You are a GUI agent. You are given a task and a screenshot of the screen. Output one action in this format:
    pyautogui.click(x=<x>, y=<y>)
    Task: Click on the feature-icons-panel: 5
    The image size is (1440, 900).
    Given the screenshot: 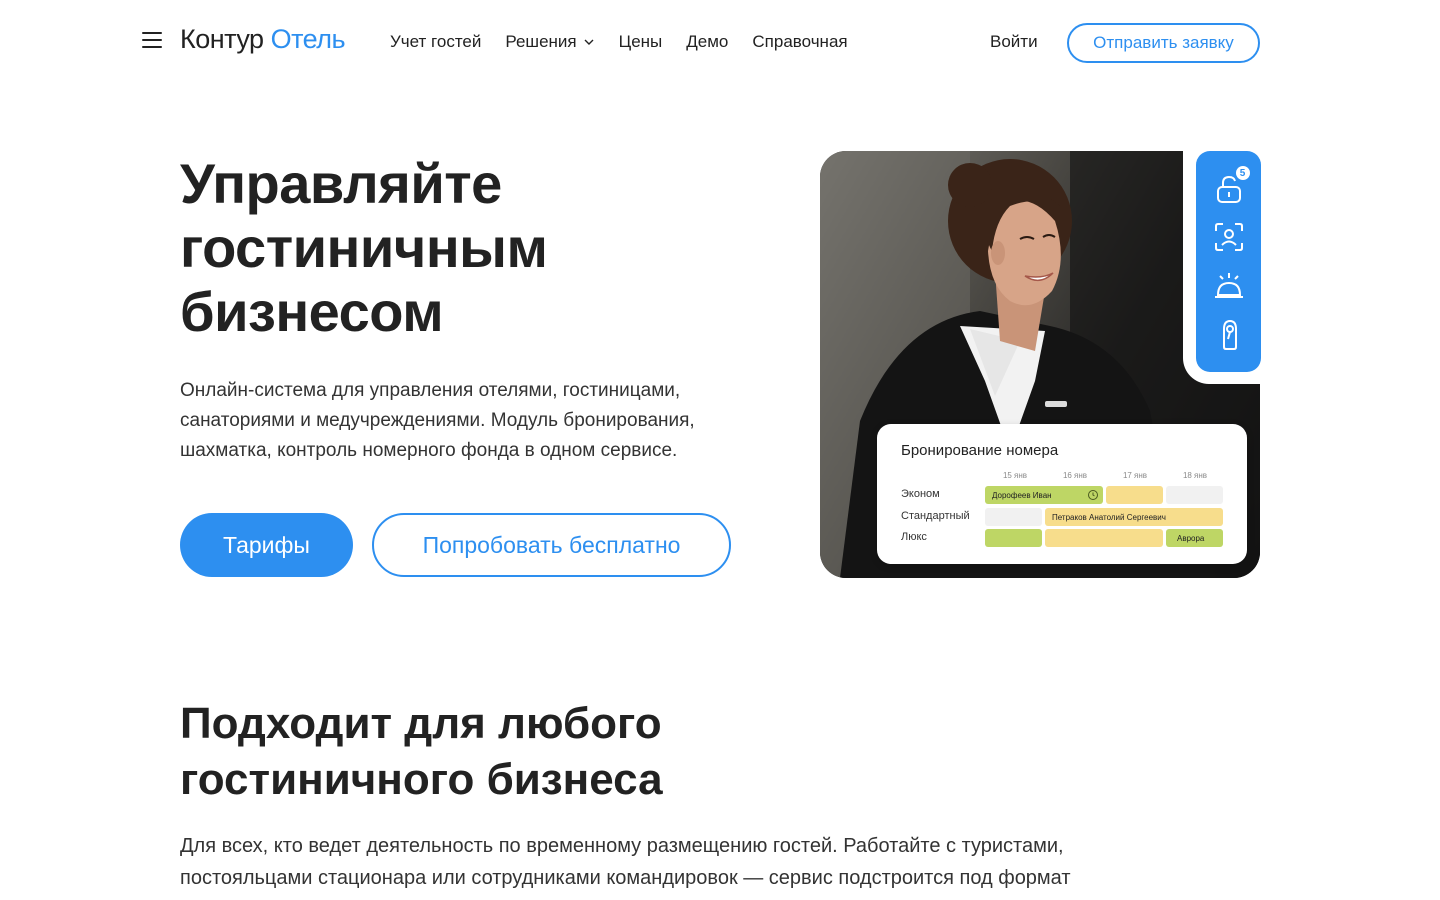 What is the action you would take?
    pyautogui.click(x=1228, y=261)
    